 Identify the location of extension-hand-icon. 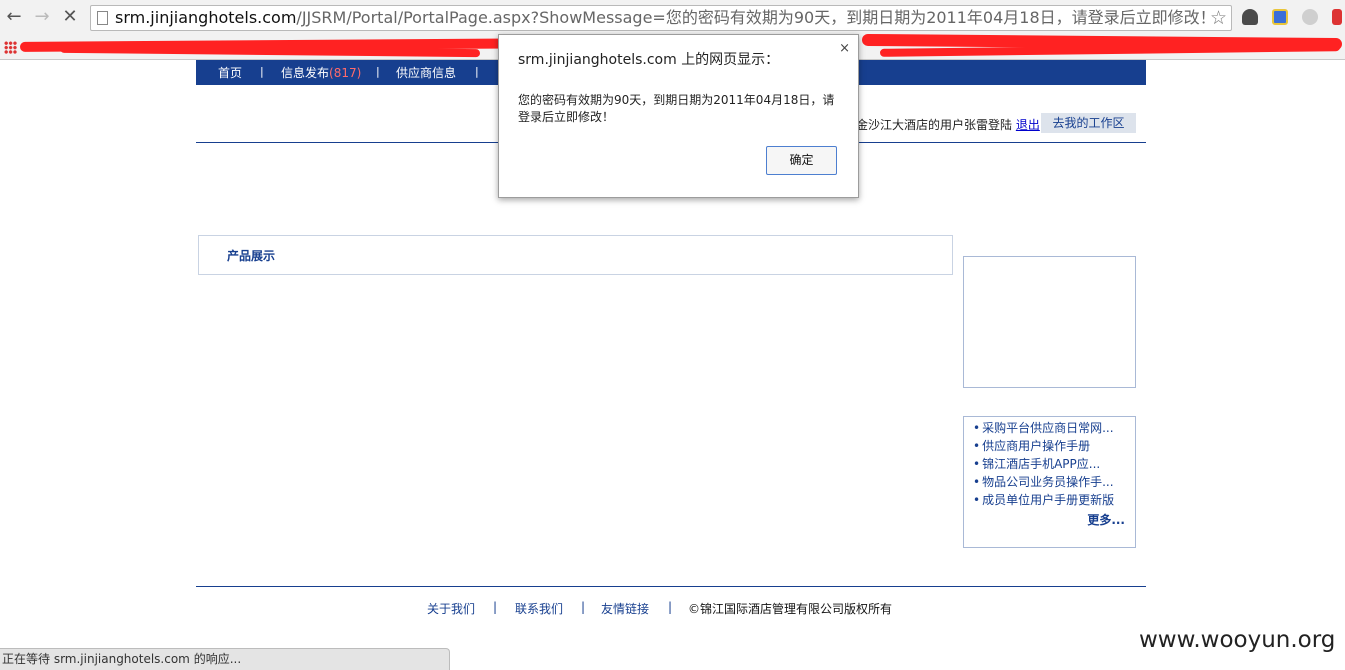
(1250, 17).